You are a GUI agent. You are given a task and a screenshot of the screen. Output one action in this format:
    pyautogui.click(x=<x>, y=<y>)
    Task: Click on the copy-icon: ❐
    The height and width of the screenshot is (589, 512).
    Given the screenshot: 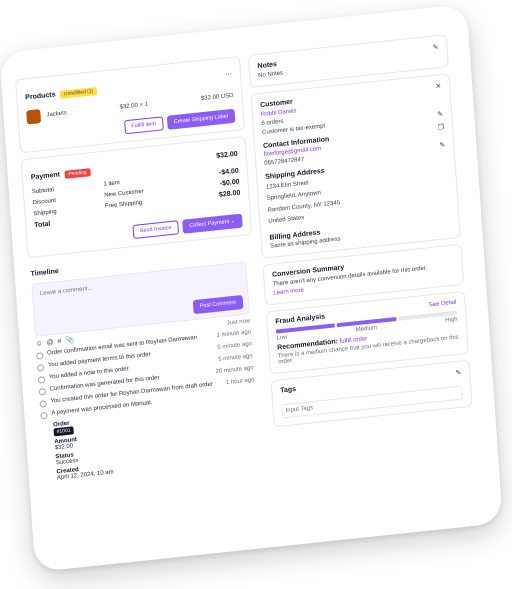 What is the action you would take?
    pyautogui.click(x=441, y=127)
    